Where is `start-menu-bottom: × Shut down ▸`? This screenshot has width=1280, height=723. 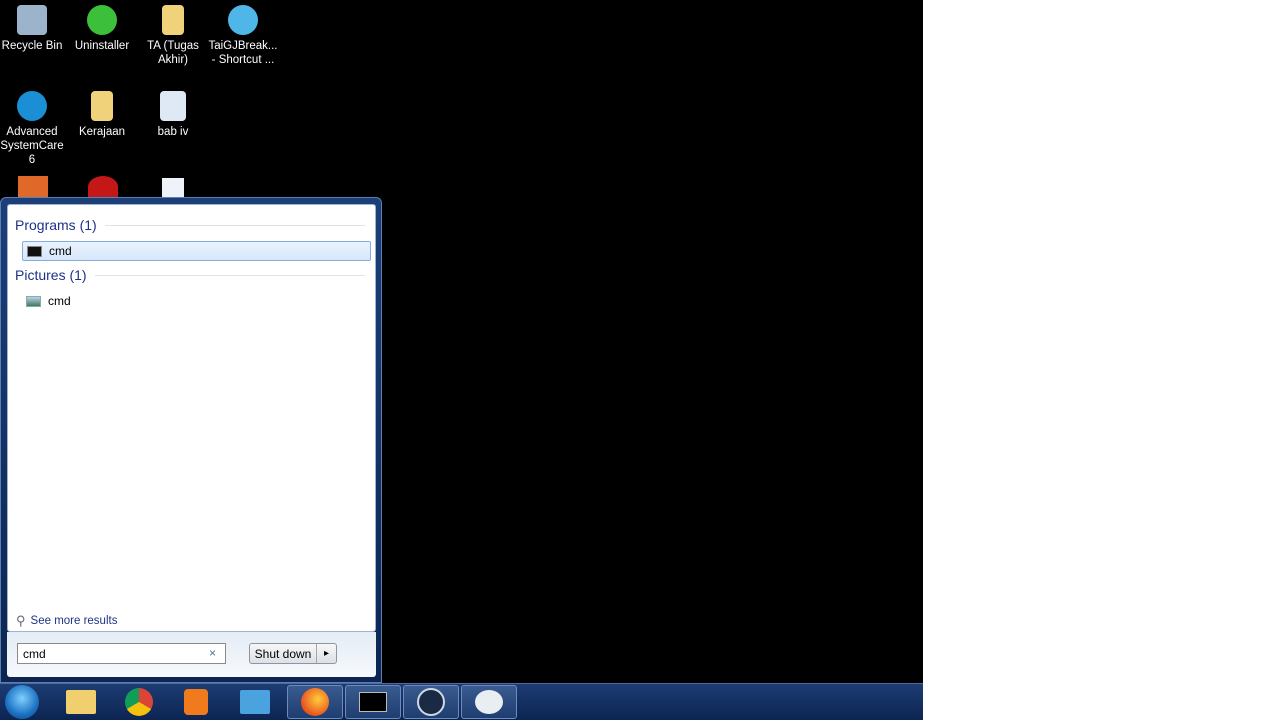
start-menu-bottom: × Shut down ▸ is located at coordinates (191, 654).